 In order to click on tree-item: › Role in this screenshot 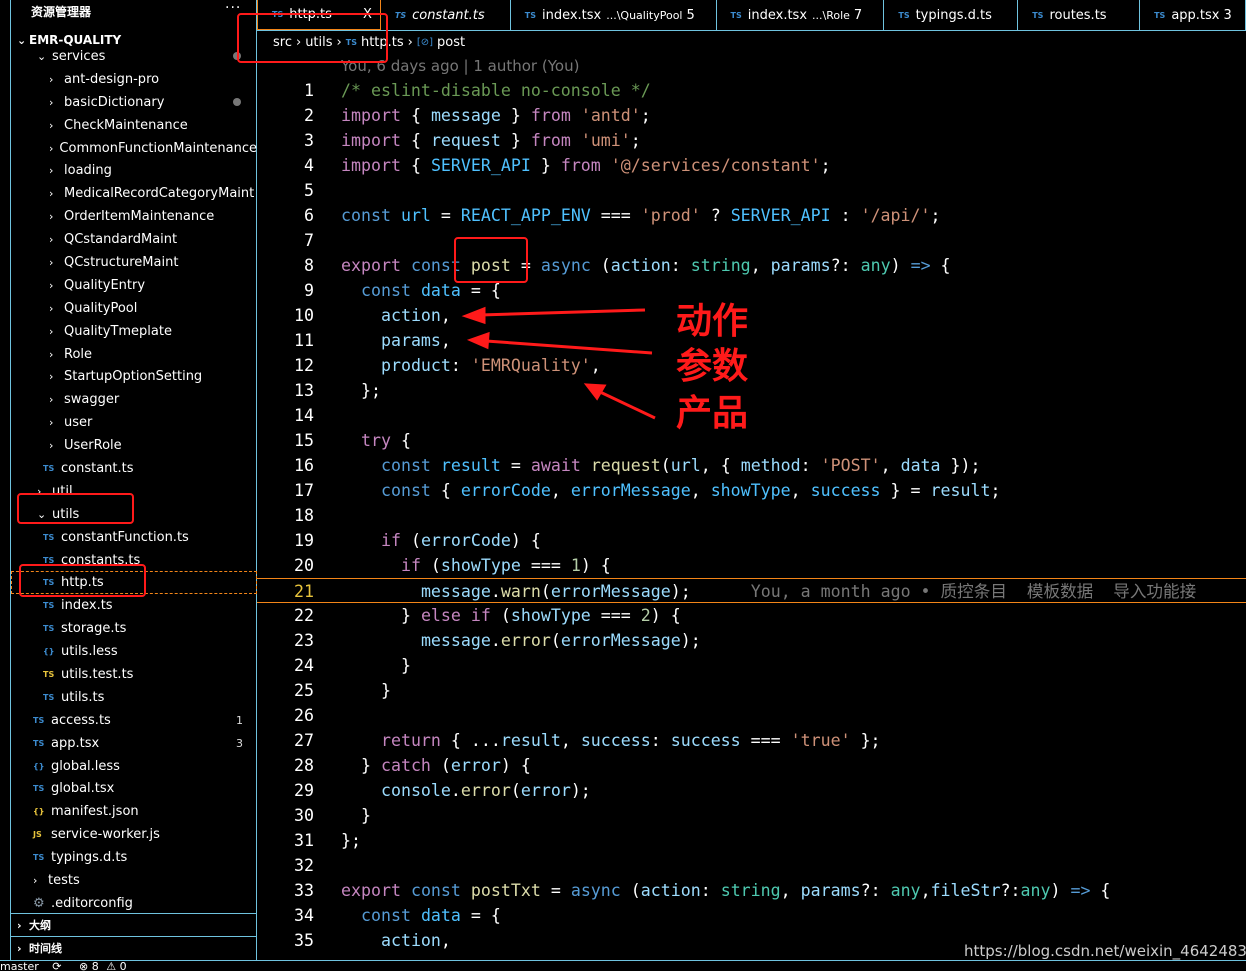, I will do `click(134, 354)`.